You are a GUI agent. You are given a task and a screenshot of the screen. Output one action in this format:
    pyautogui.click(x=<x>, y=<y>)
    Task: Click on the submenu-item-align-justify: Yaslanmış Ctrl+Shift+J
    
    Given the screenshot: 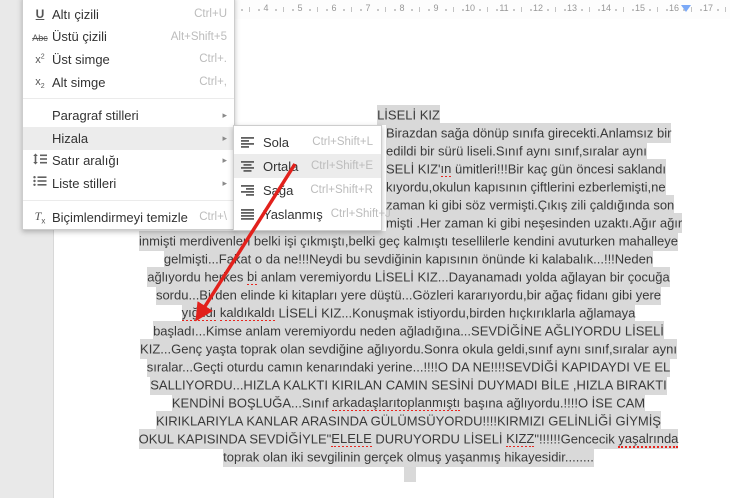 What is the action you would take?
    pyautogui.click(x=312, y=214)
    